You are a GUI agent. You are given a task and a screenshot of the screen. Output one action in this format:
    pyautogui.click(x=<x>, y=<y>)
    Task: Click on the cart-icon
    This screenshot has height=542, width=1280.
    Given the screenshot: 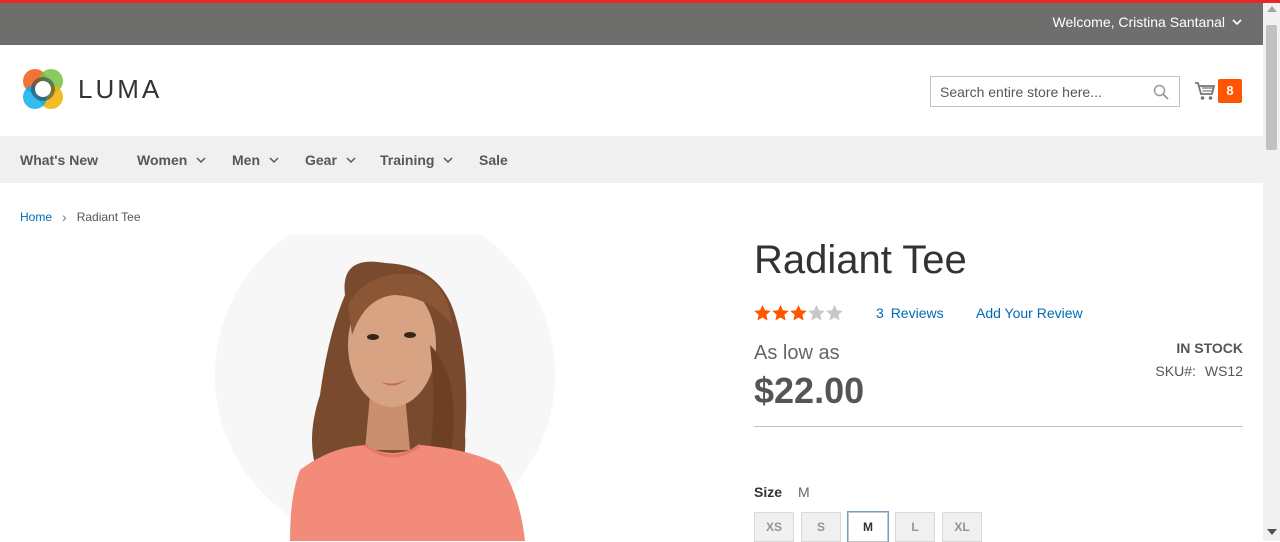 What is the action you would take?
    pyautogui.click(x=1205, y=91)
    